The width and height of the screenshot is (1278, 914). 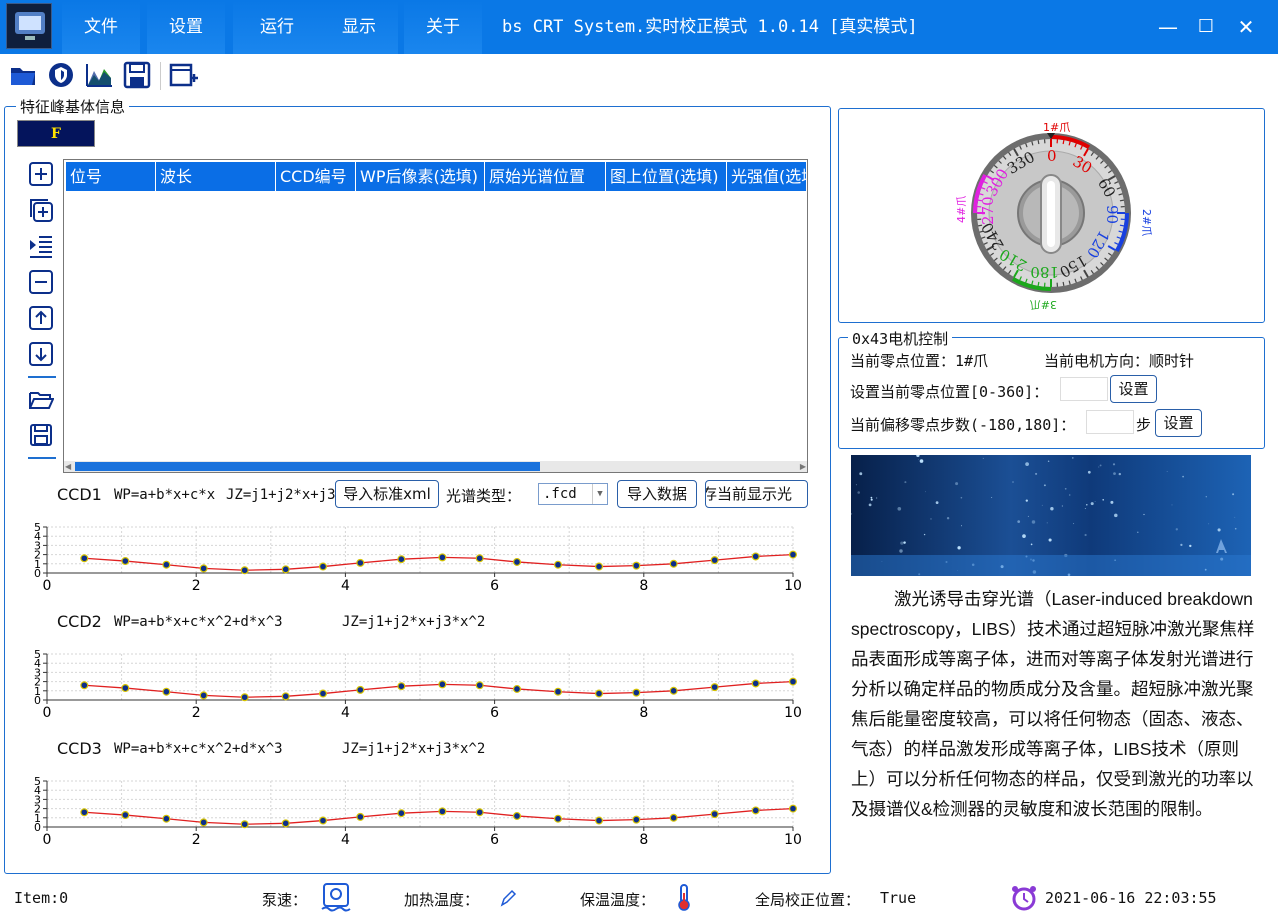 I want to click on side-divider, so click(x=42, y=377).